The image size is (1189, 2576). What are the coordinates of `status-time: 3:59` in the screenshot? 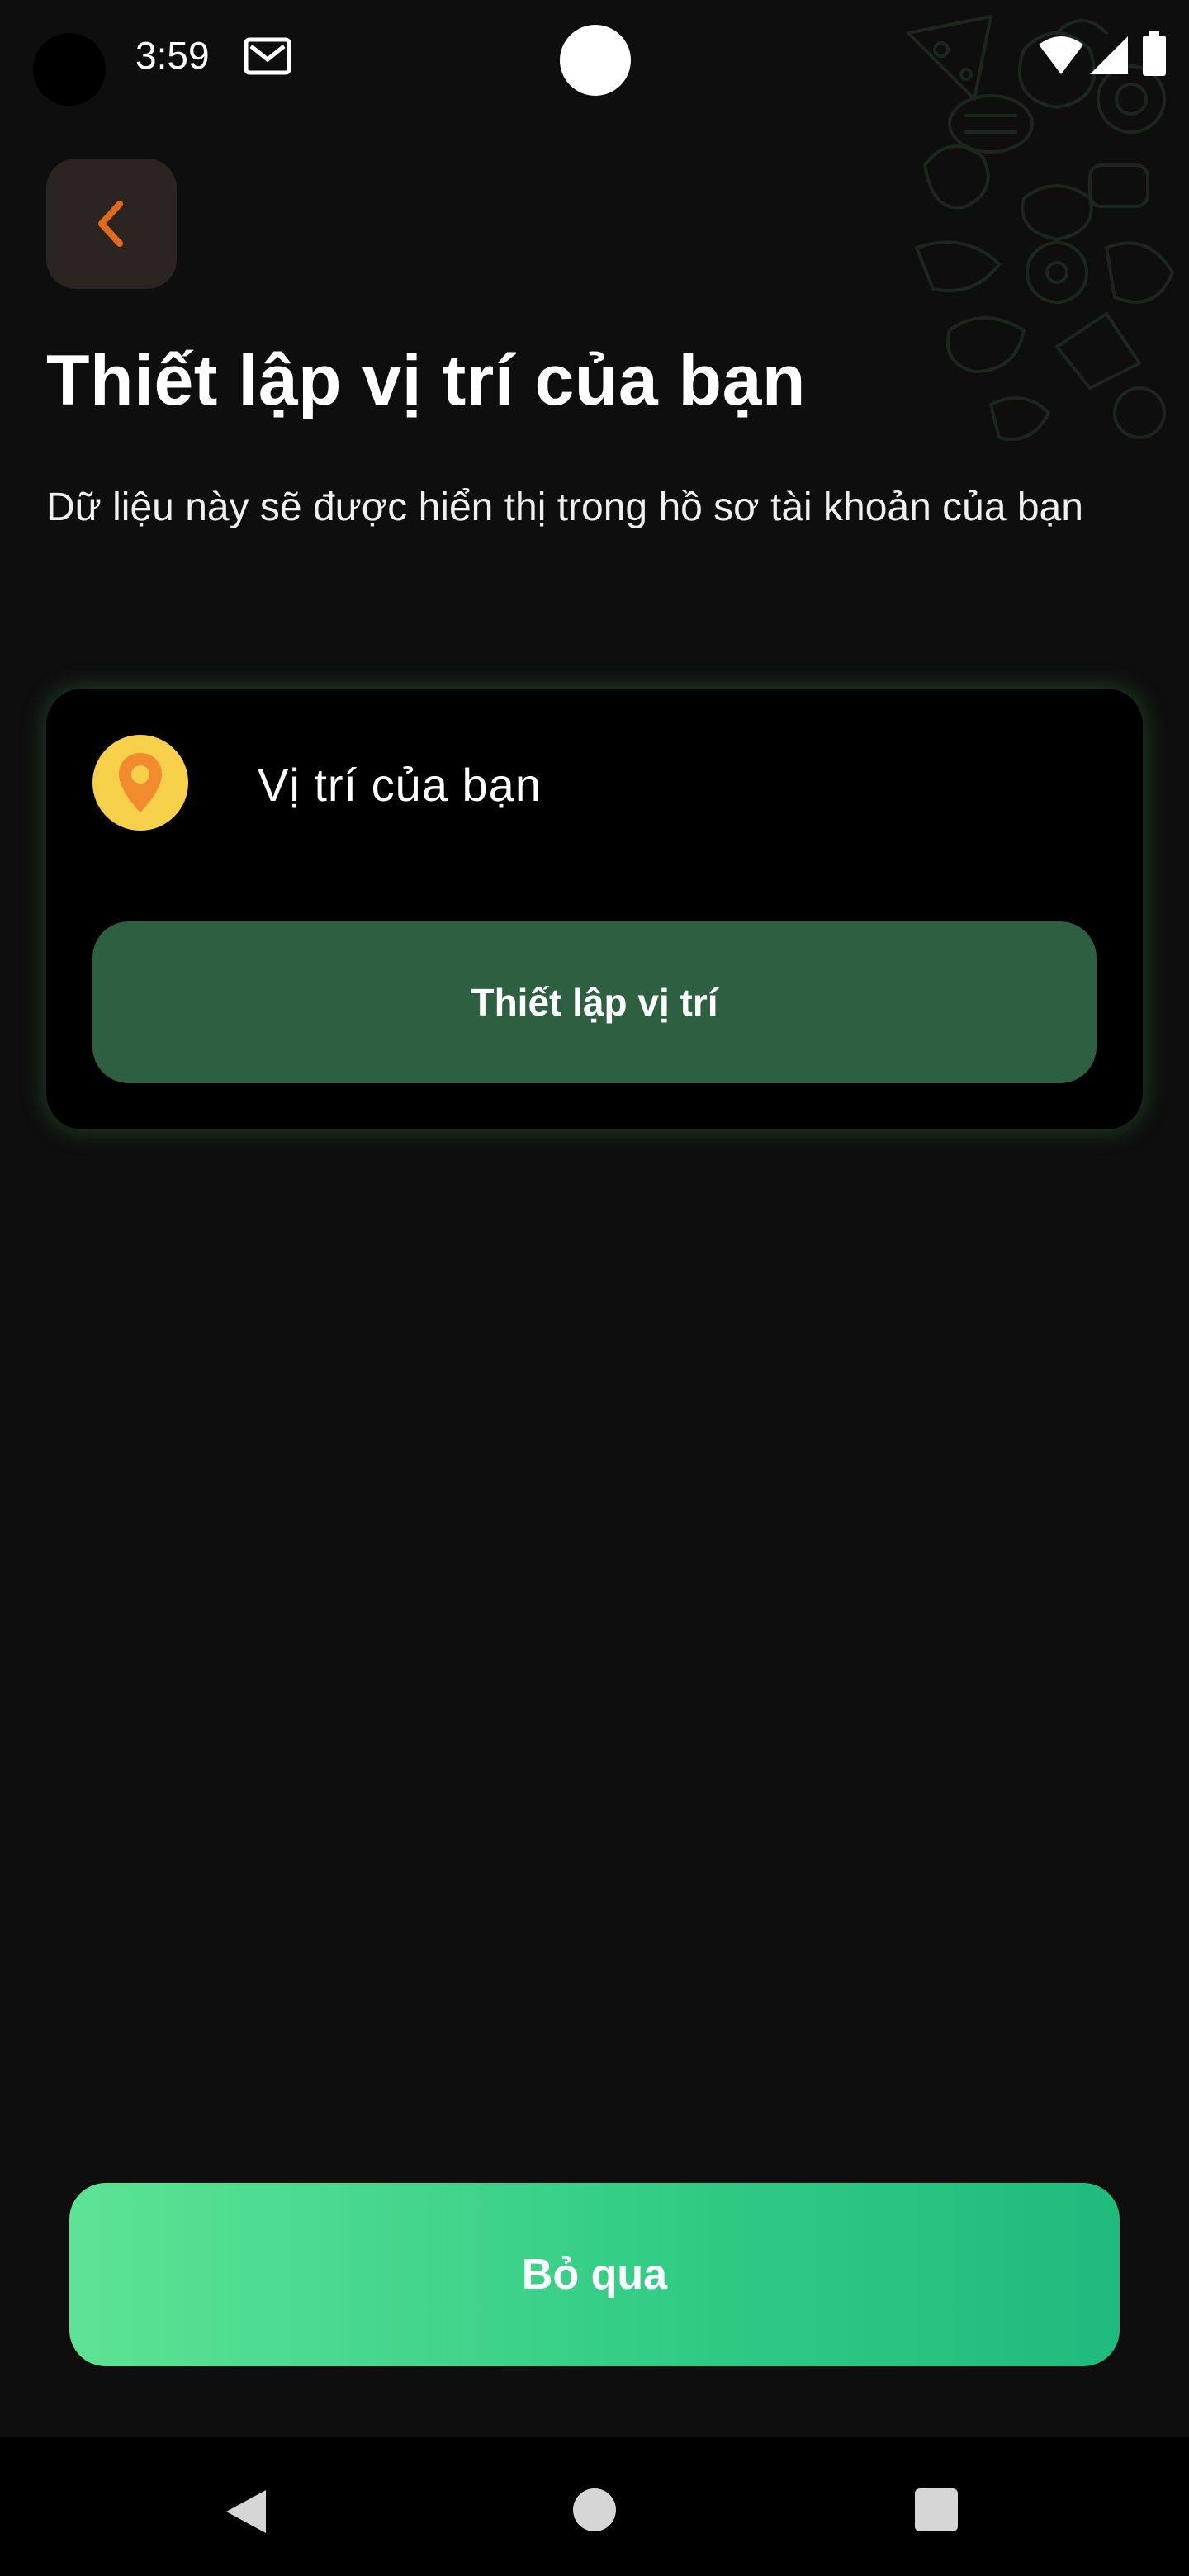 It's located at (172, 55).